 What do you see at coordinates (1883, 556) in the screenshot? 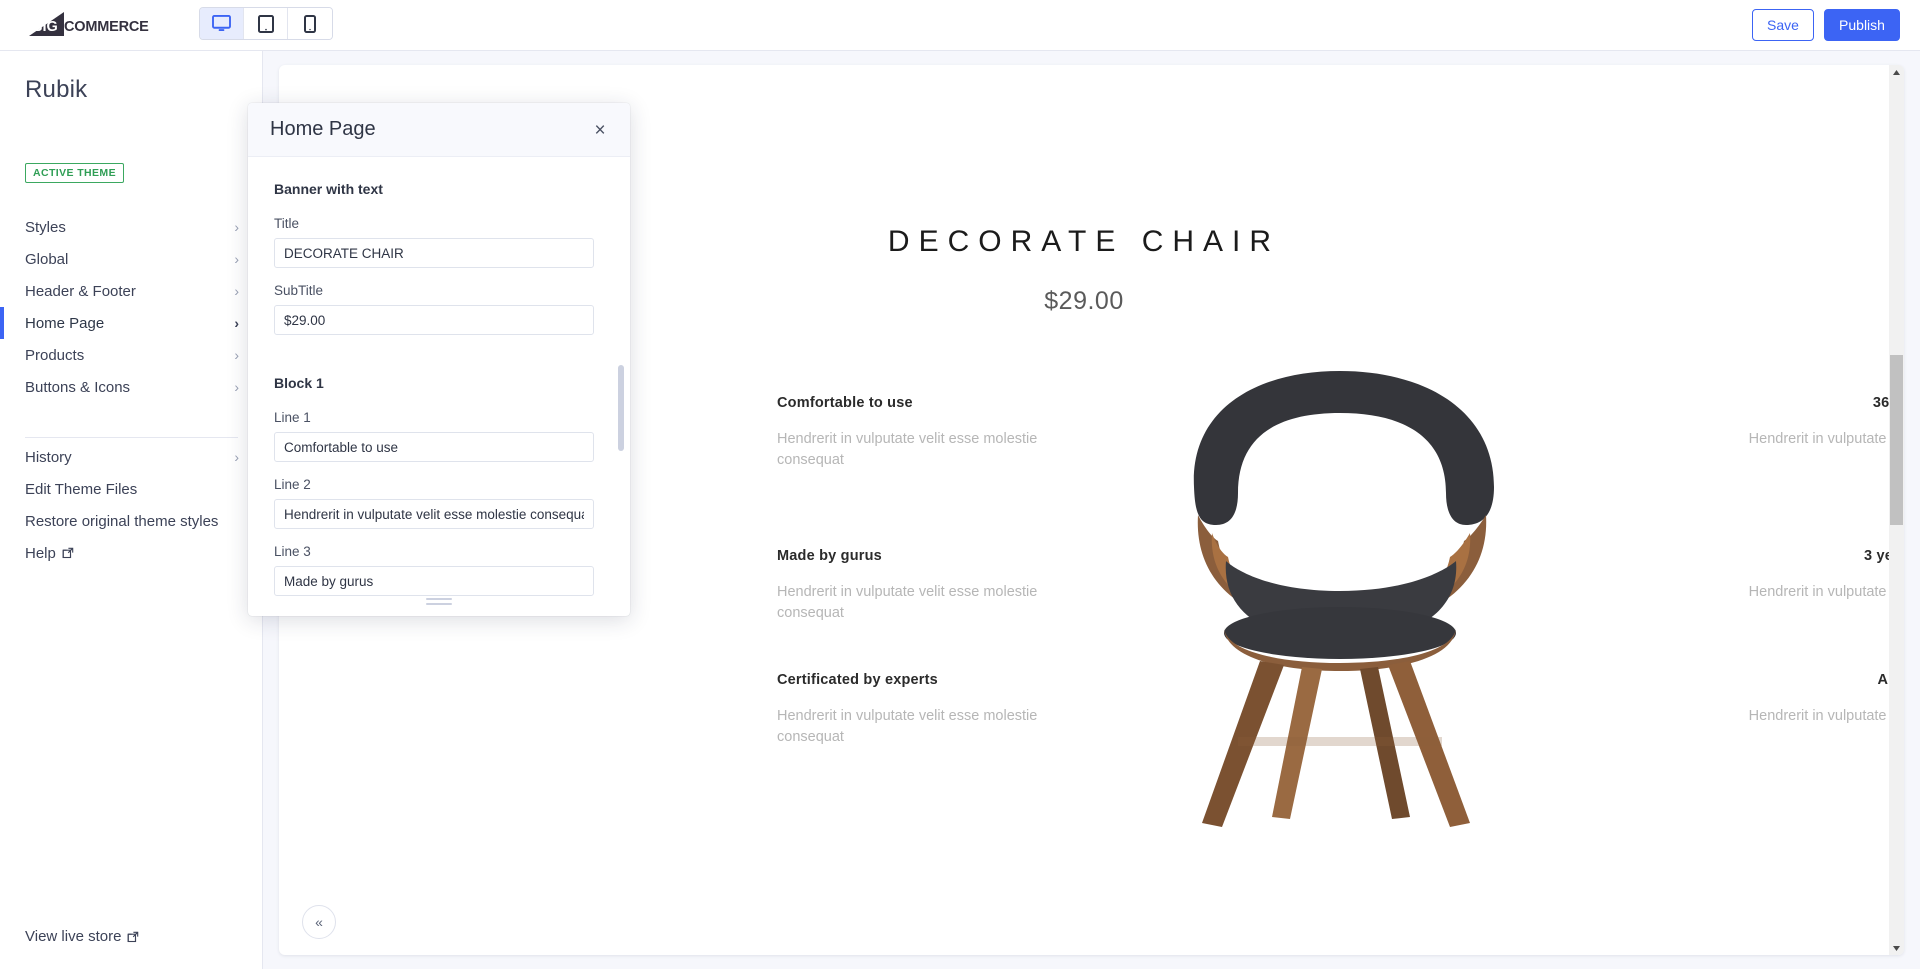
I see `feature-heading: 3 years of guarentee` at bounding box center [1883, 556].